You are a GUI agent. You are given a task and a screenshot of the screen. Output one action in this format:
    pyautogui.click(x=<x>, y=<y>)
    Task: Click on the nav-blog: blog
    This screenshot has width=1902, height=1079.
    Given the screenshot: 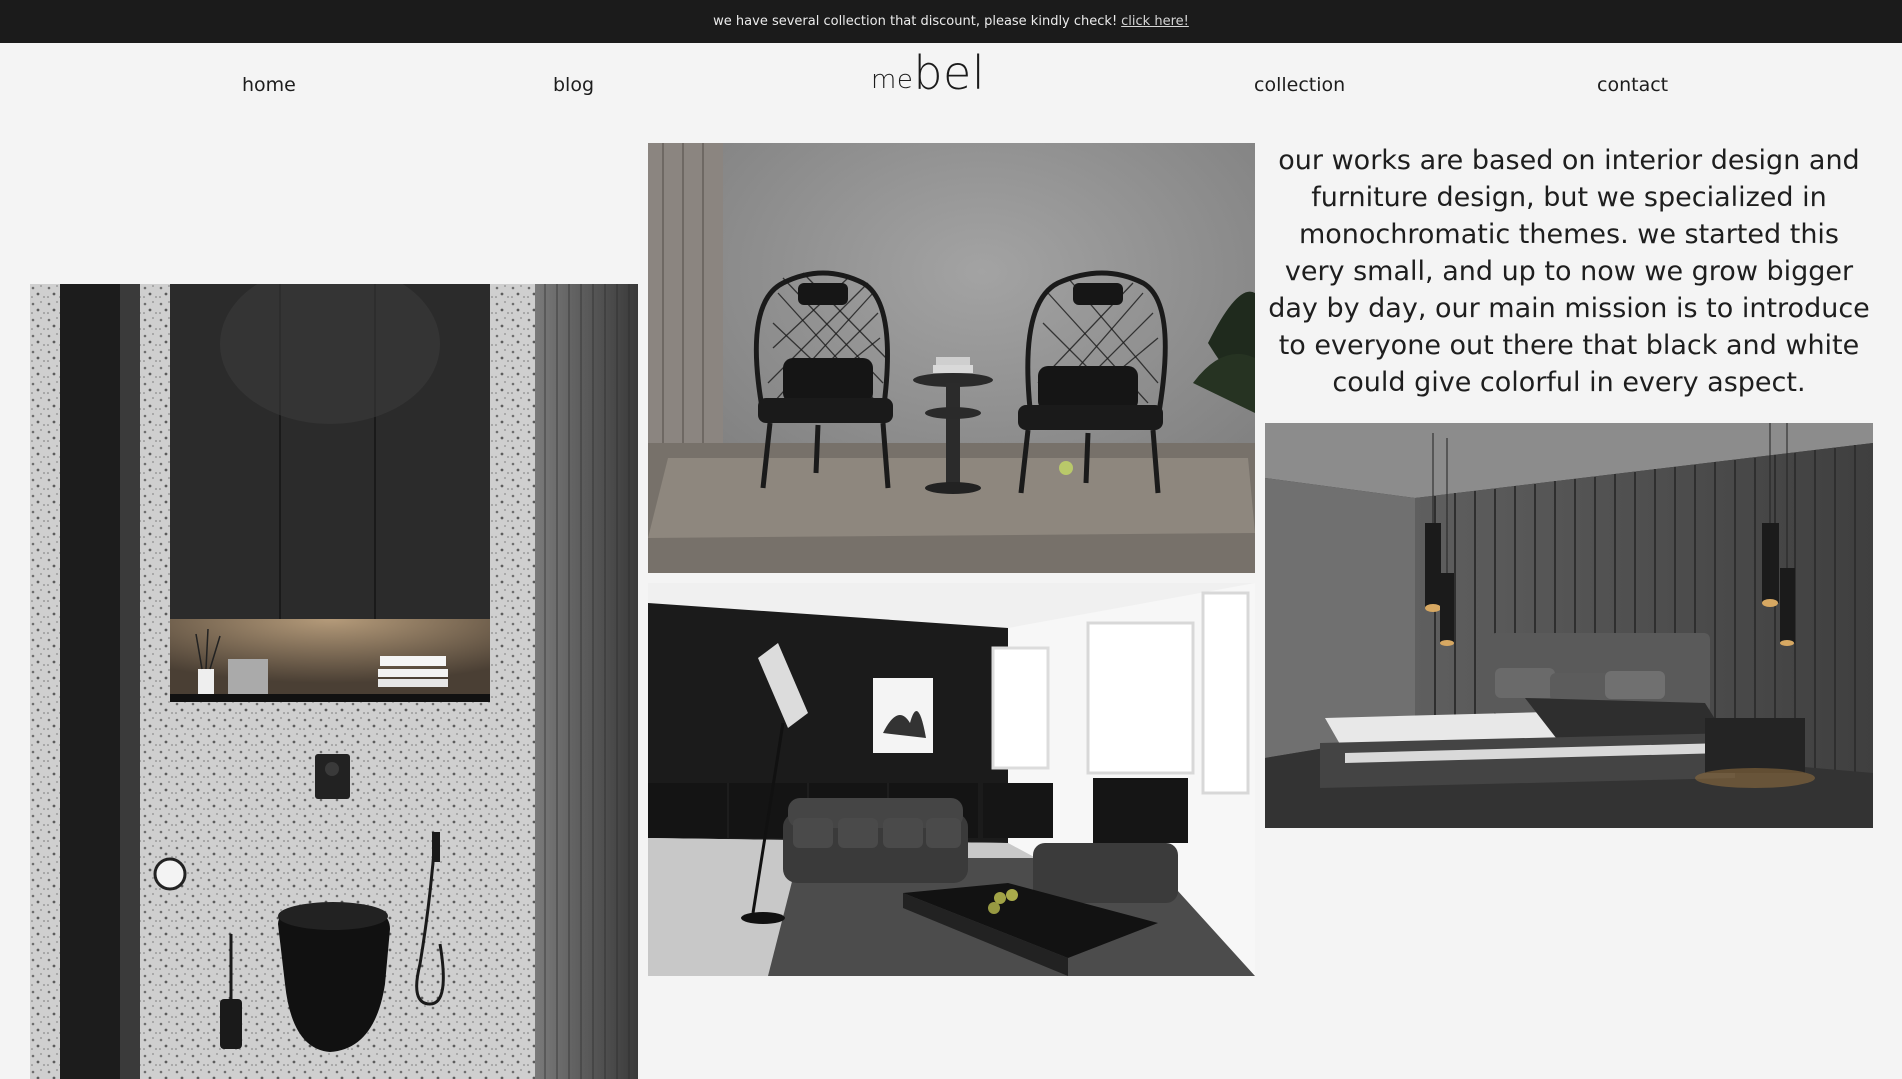 What is the action you would take?
    pyautogui.click(x=573, y=85)
    